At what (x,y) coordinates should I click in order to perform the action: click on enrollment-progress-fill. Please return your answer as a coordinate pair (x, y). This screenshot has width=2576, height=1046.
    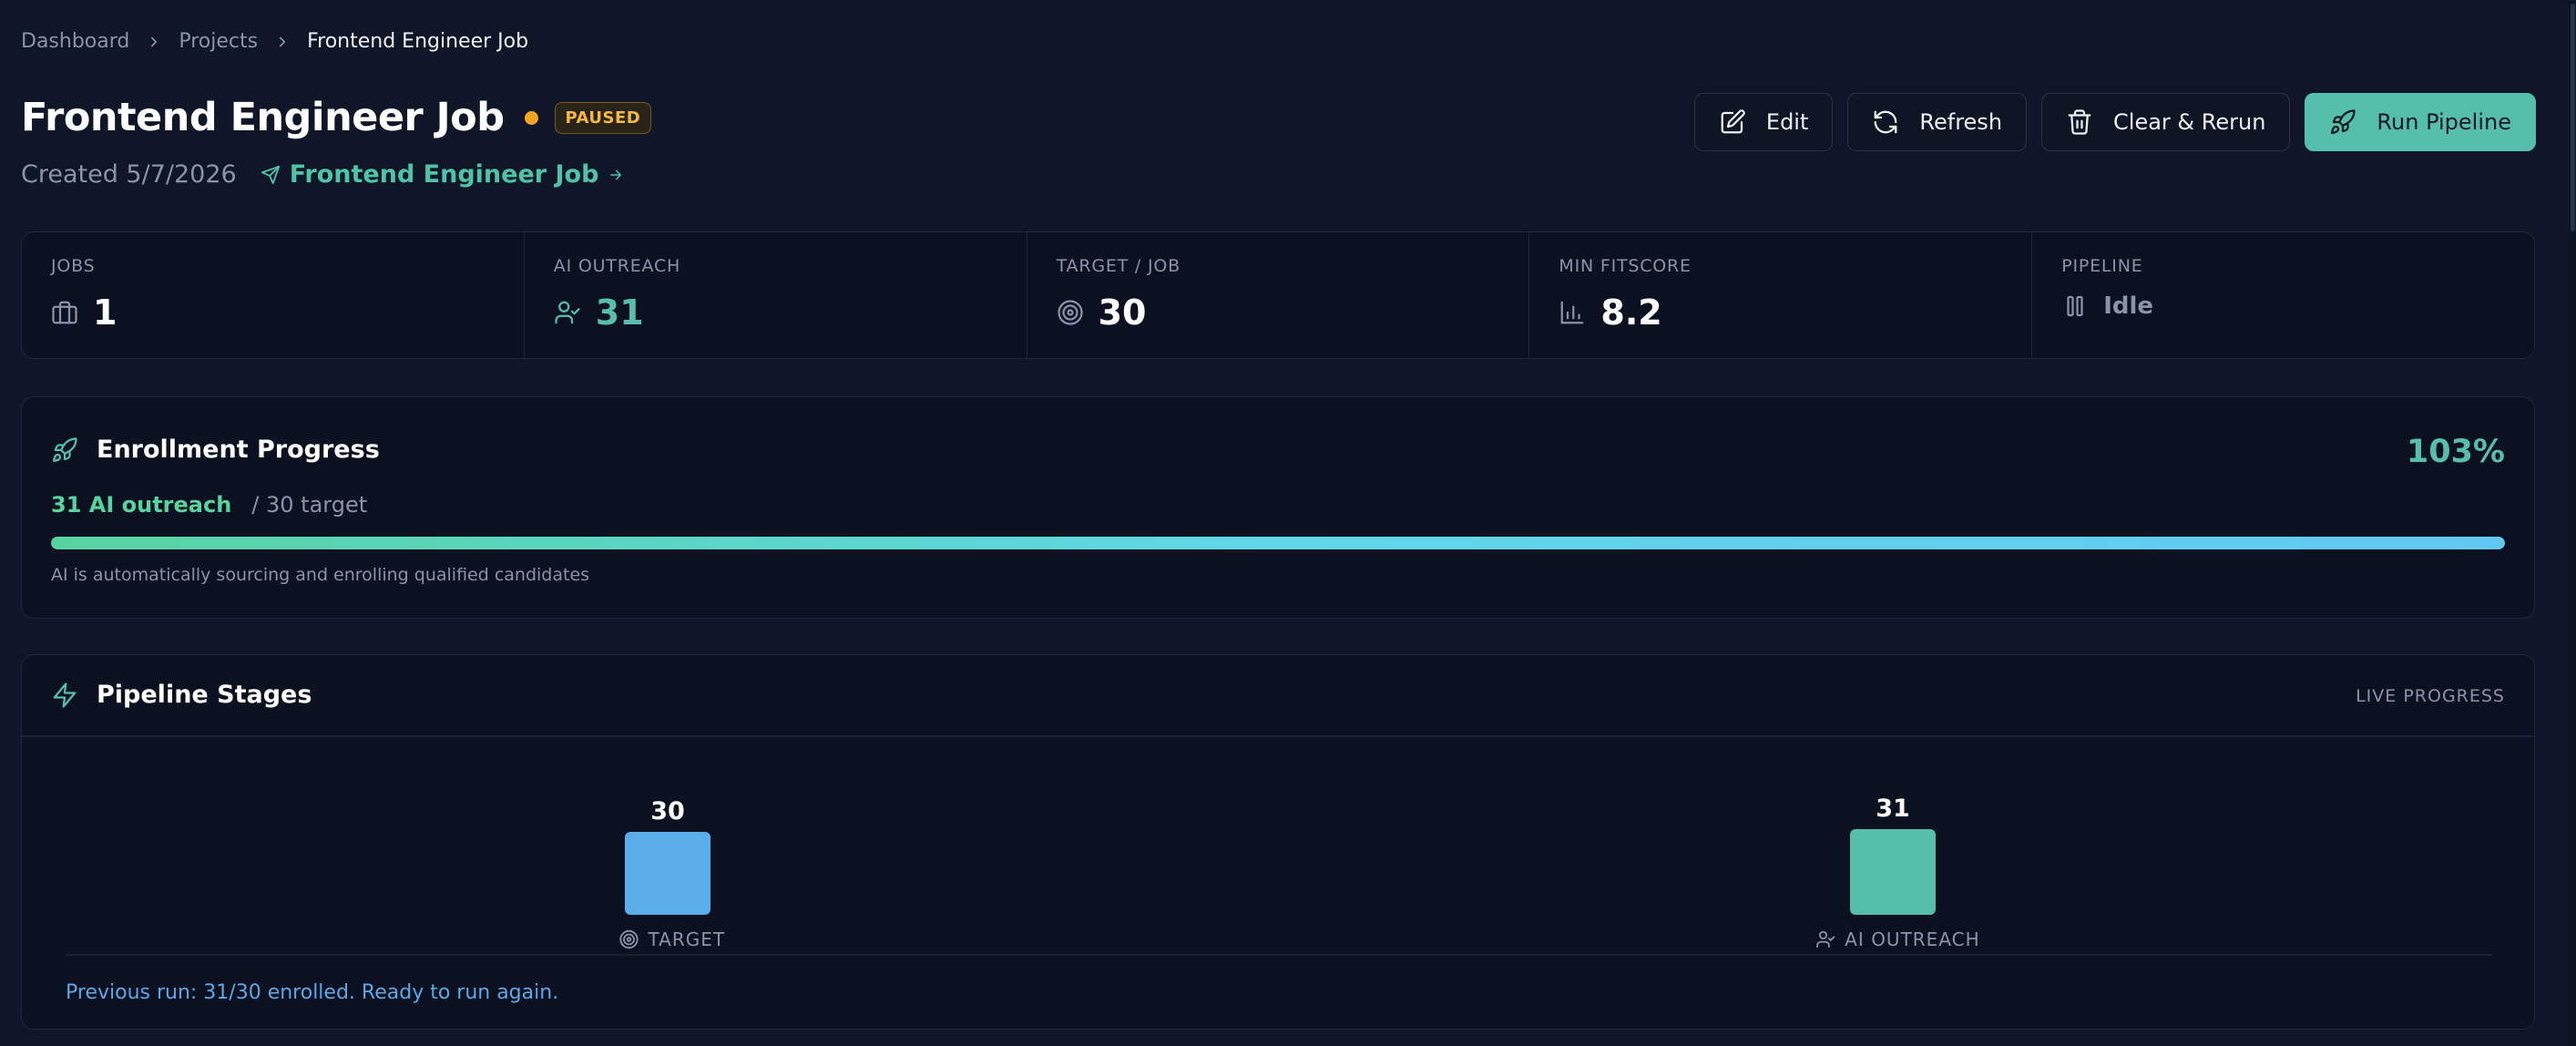
    Looking at the image, I should click on (1278, 543).